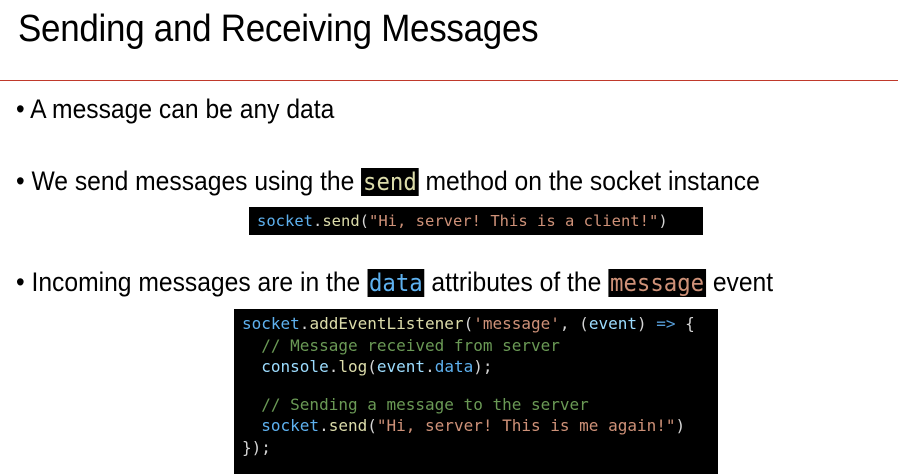 This screenshot has height=474, width=898. I want to click on code-line: // Message received from server, so click(480, 346).